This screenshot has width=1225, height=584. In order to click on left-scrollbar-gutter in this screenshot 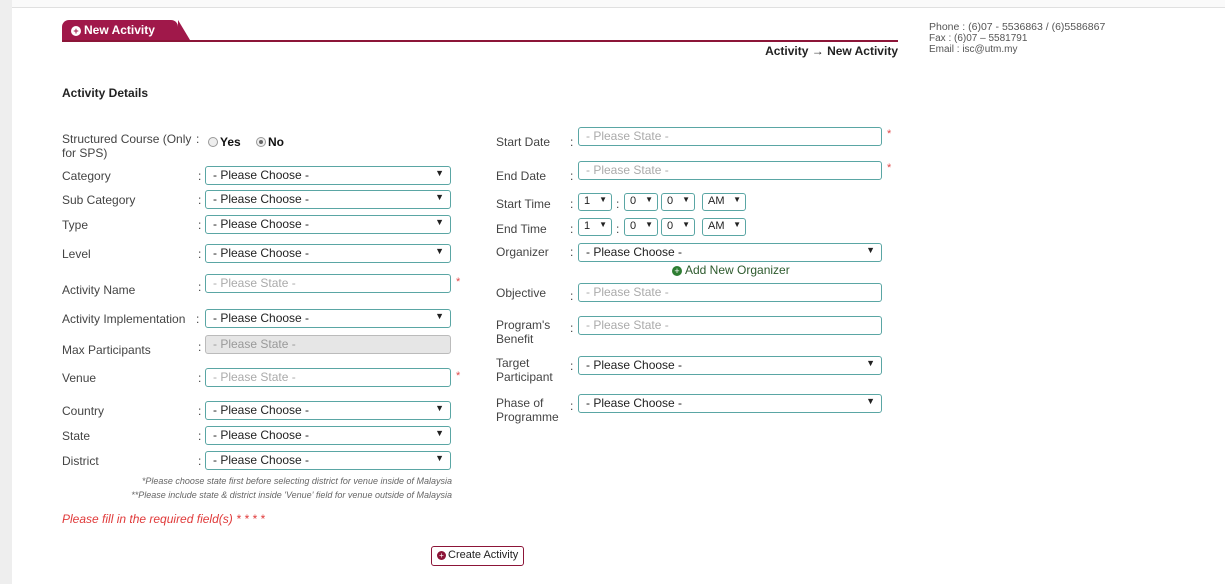, I will do `click(6, 292)`.